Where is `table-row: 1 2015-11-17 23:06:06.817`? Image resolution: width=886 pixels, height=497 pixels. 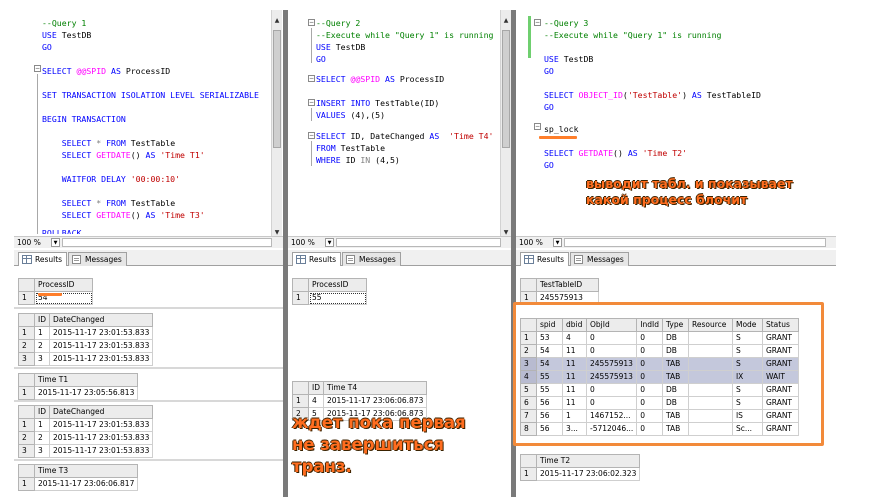 table-row: 1 2015-11-17 23:06:06.817 is located at coordinates (78, 484).